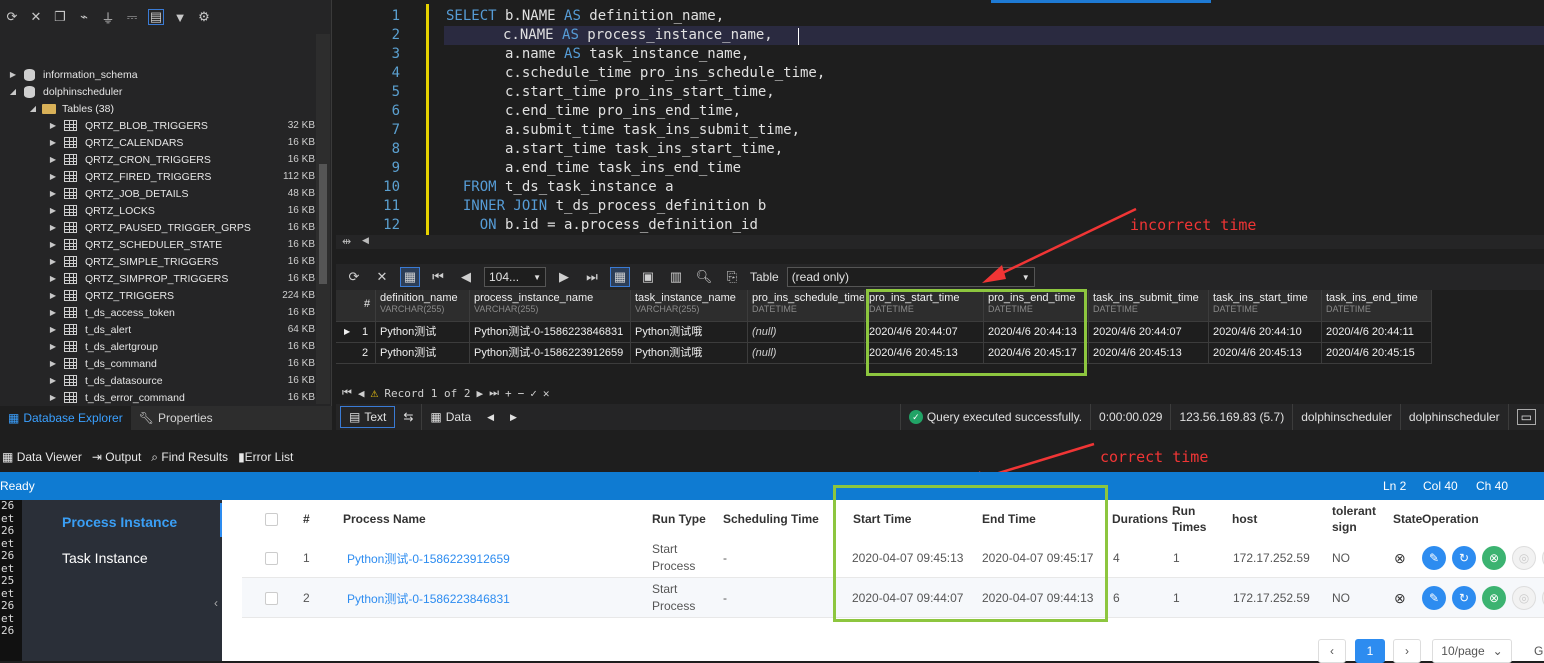 The image size is (1544, 663). I want to click on code-line: INNER JOIN t_ds_process_definition b, so click(606, 206).